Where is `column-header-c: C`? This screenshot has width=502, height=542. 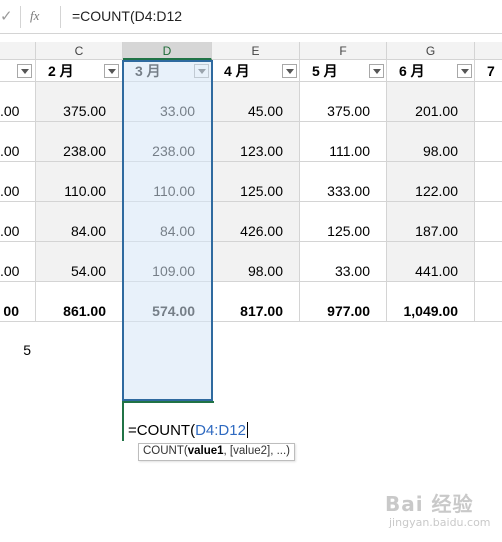 column-header-c: C is located at coordinates (79, 51).